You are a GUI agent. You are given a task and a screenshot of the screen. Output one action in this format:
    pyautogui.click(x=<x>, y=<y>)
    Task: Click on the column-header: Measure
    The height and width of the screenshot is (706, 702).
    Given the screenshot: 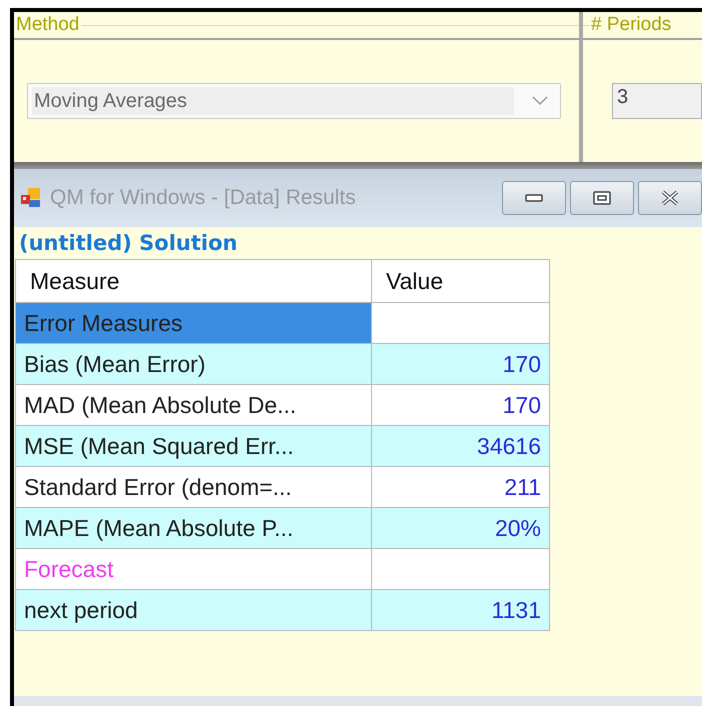 What is the action you would take?
    pyautogui.click(x=194, y=281)
    